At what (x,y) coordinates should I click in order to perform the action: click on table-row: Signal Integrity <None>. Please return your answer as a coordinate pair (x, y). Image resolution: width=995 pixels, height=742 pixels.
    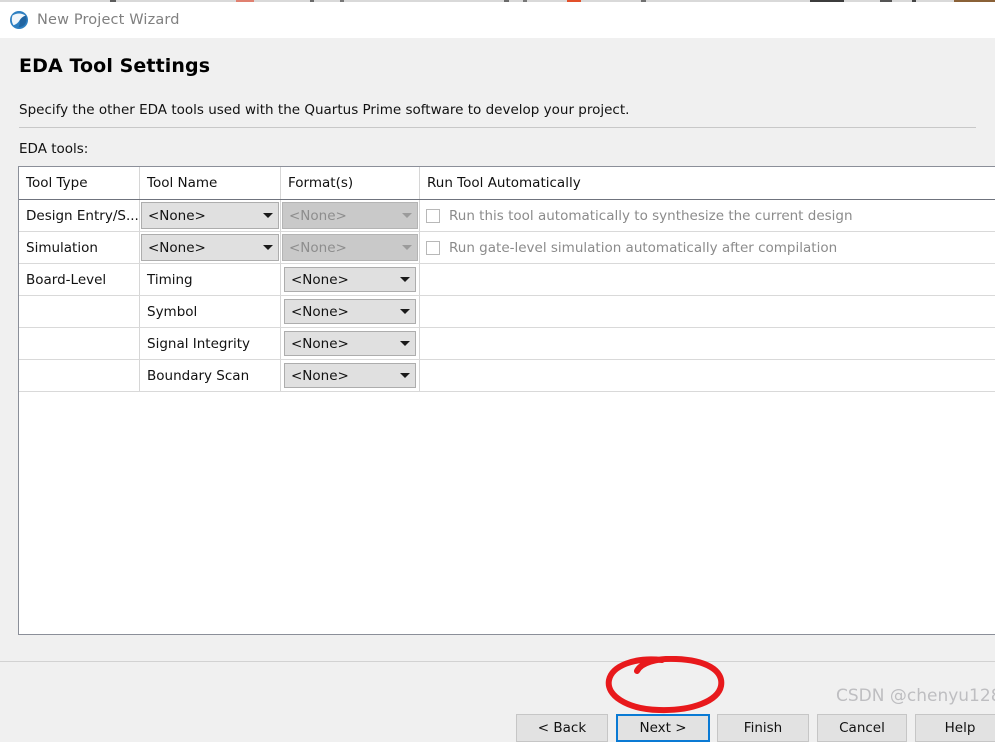
    Looking at the image, I should click on (507, 344).